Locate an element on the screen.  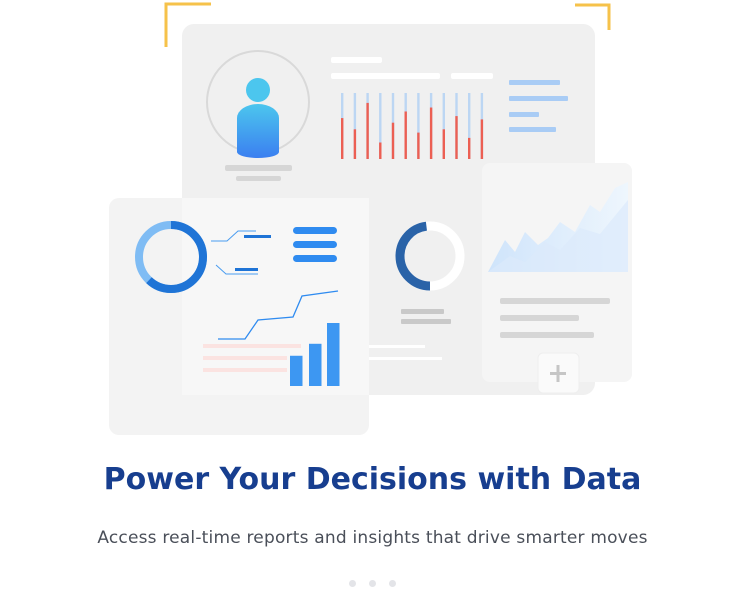
callout-bar-top is located at coordinates (257, 236).